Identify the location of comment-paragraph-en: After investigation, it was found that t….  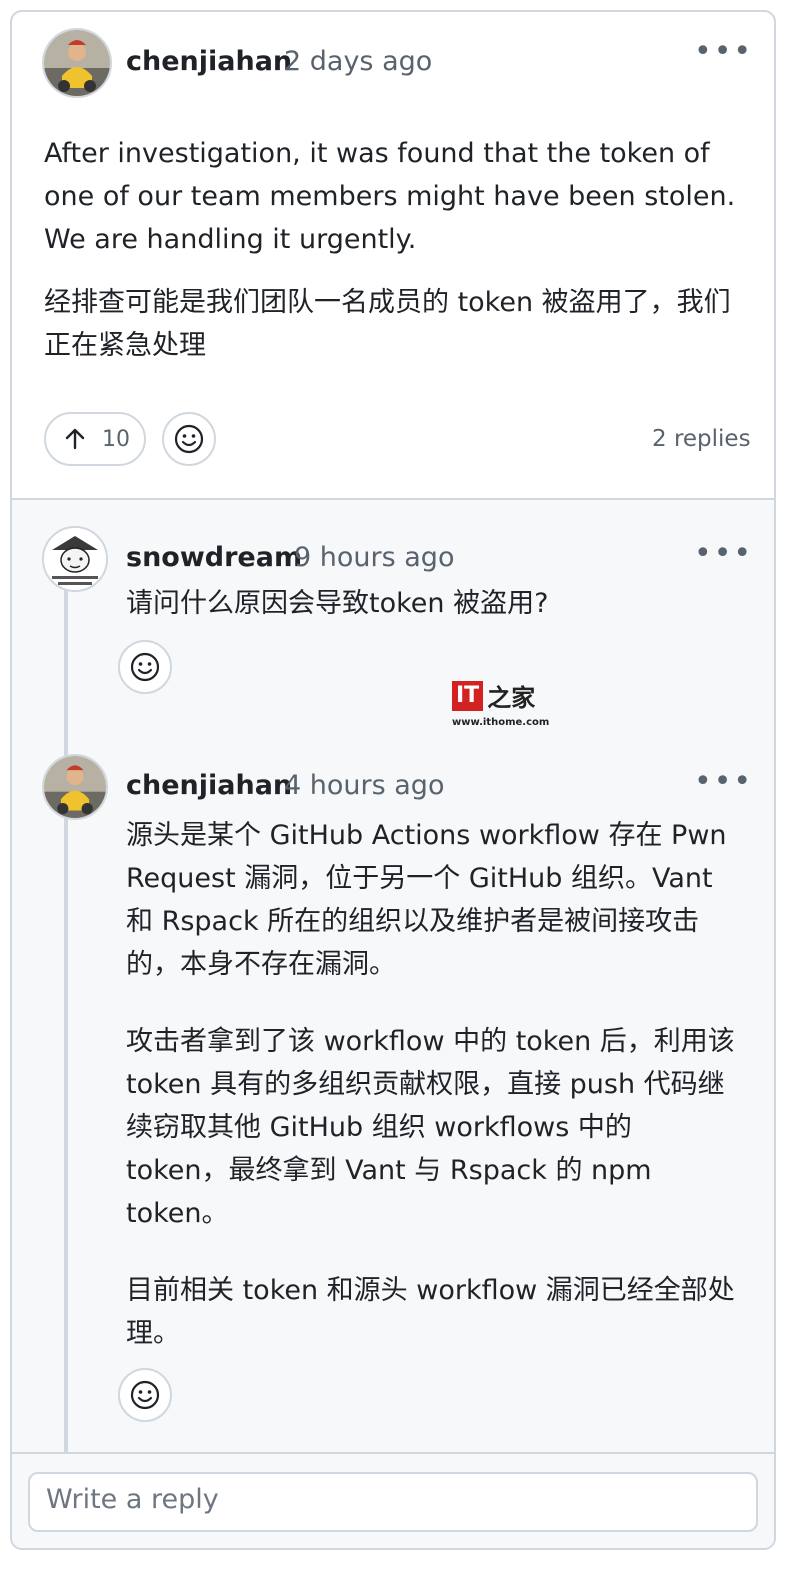
(390, 196).